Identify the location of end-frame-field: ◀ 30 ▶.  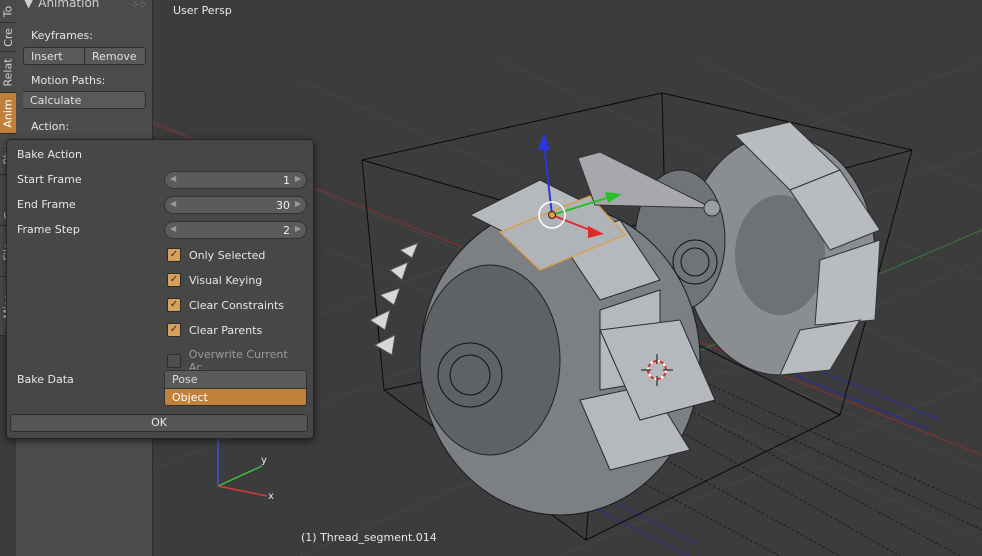
(235, 205).